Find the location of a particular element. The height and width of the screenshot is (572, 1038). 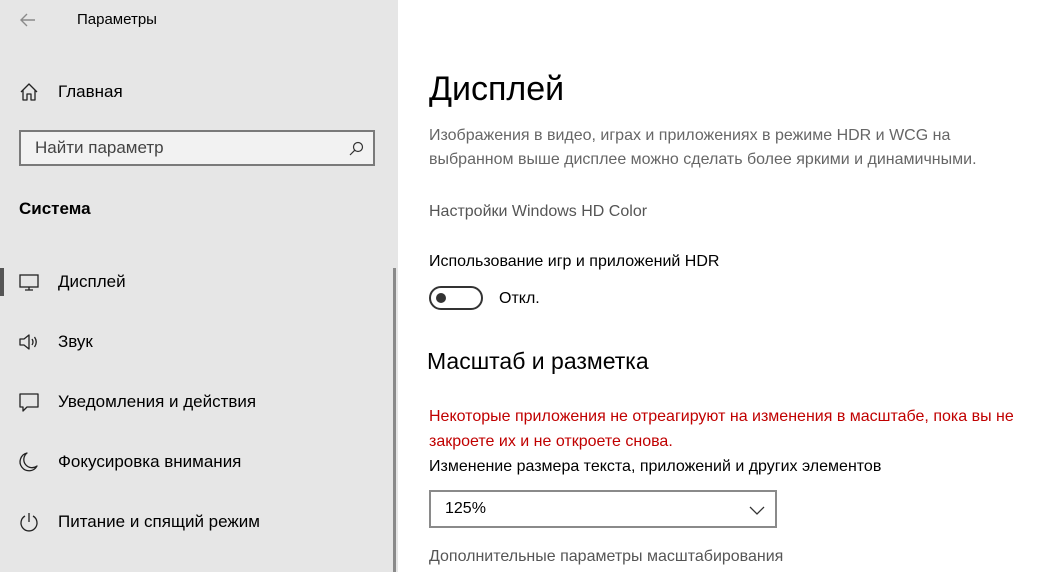

search-input is located at coordinates (183, 148).